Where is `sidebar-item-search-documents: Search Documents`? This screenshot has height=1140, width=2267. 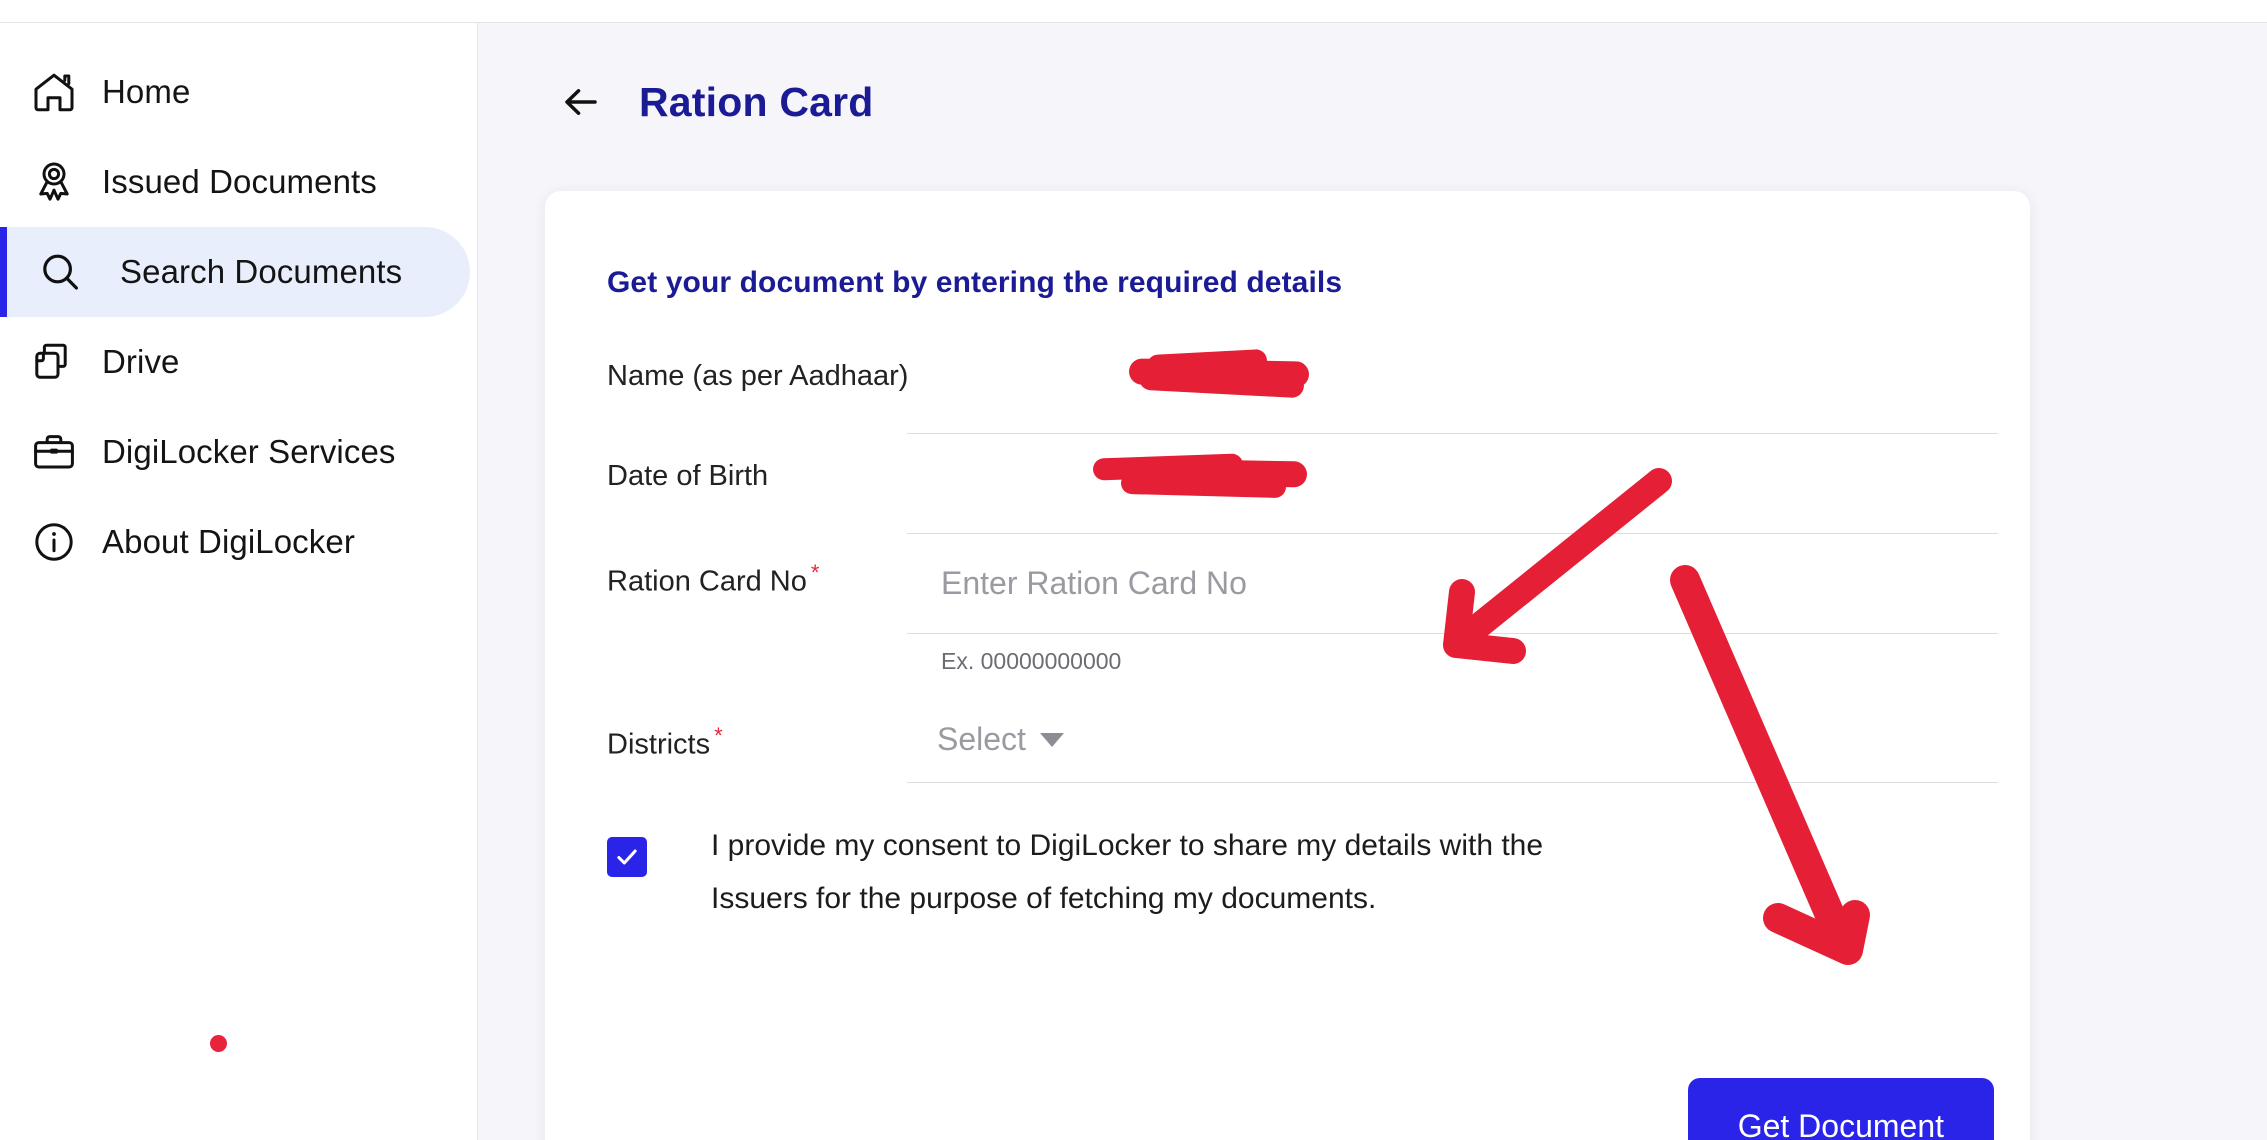
sidebar-item-search-documents: Search Documents is located at coordinates (235, 272).